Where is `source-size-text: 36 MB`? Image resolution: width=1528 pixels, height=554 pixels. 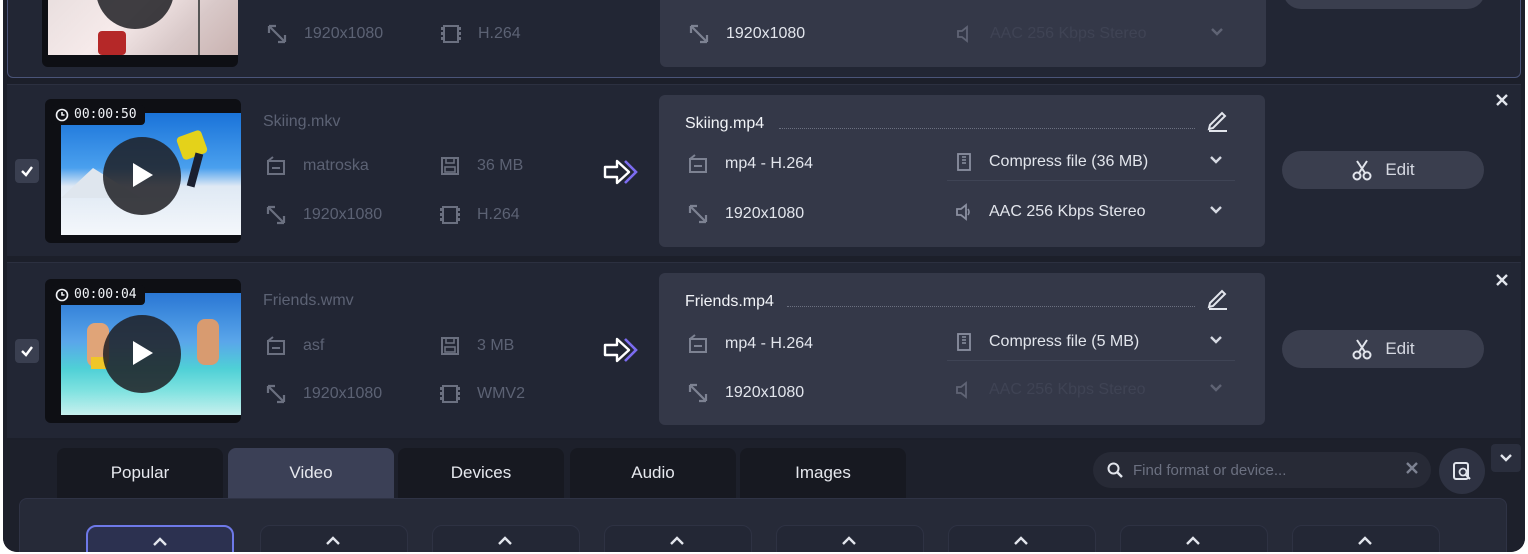
source-size-text: 36 MB is located at coordinates (500, 165).